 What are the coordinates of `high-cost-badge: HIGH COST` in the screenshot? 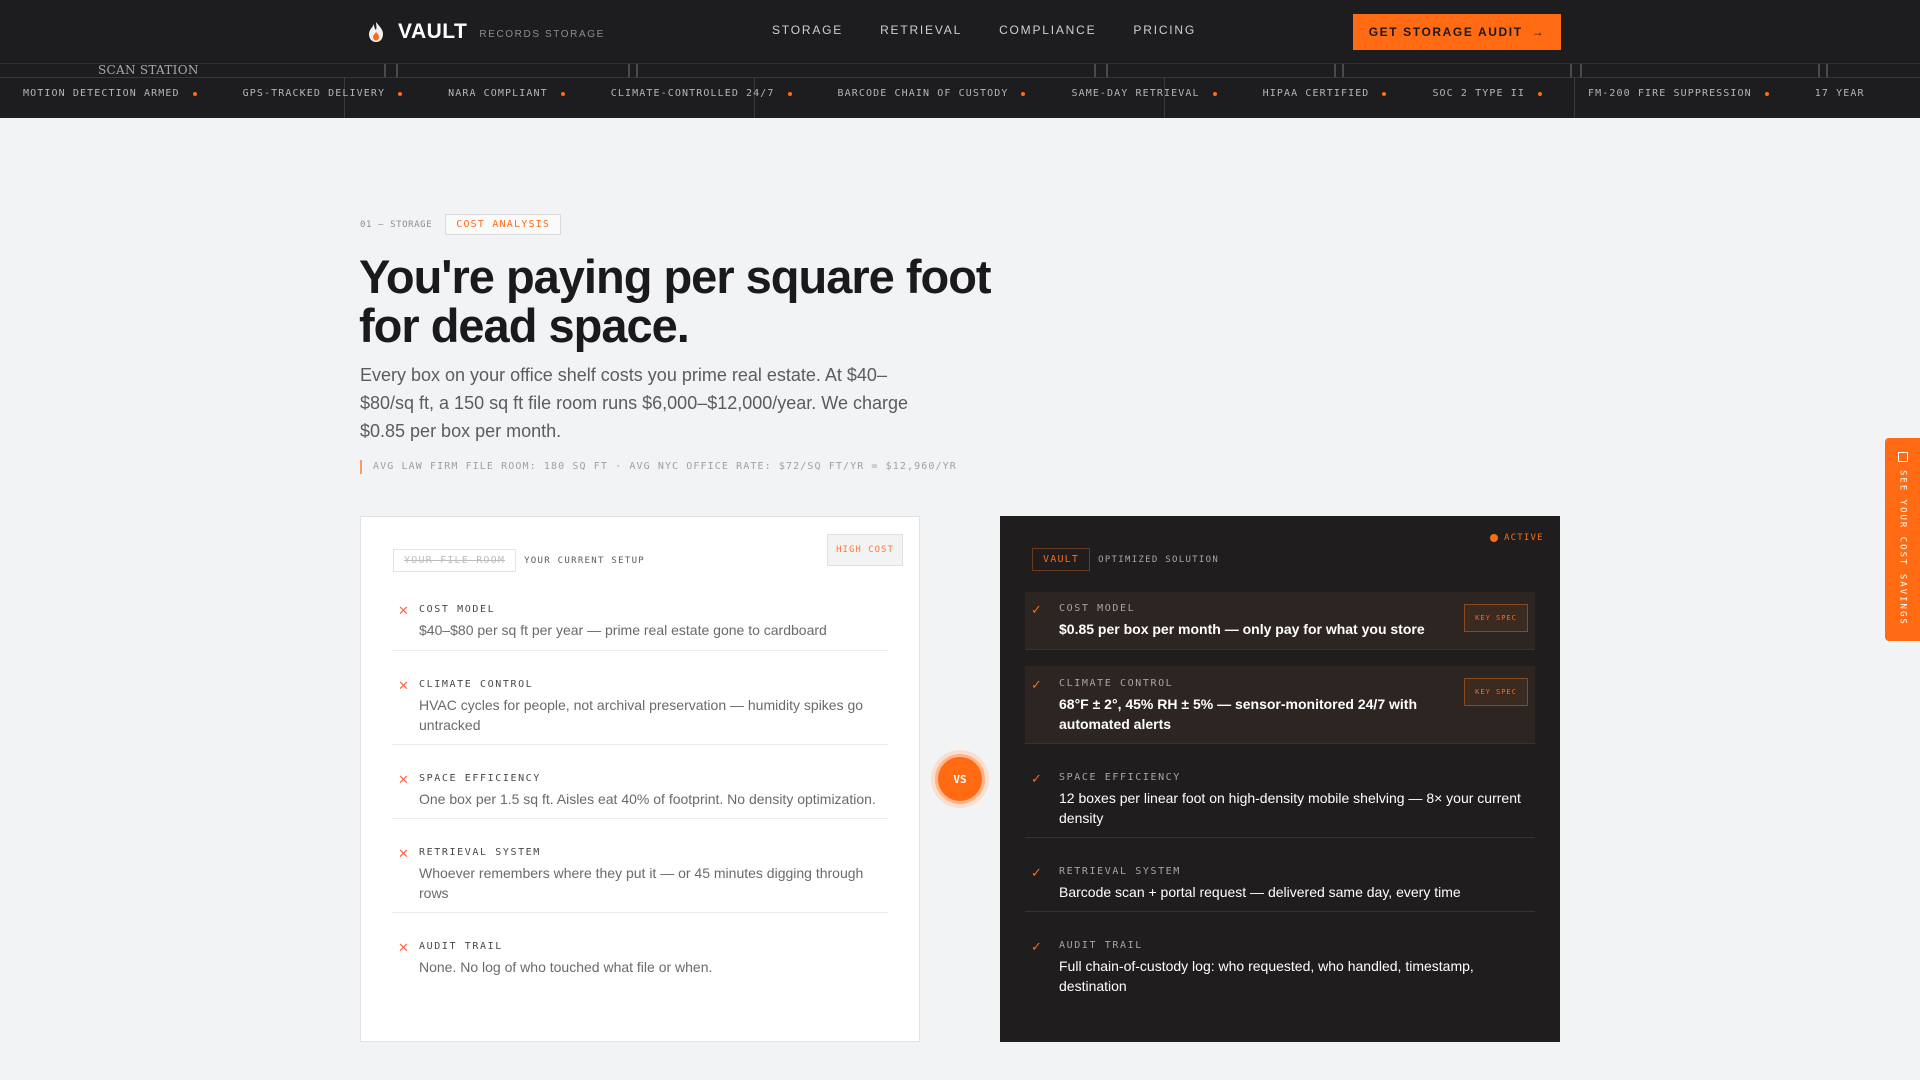 It's located at (865, 550).